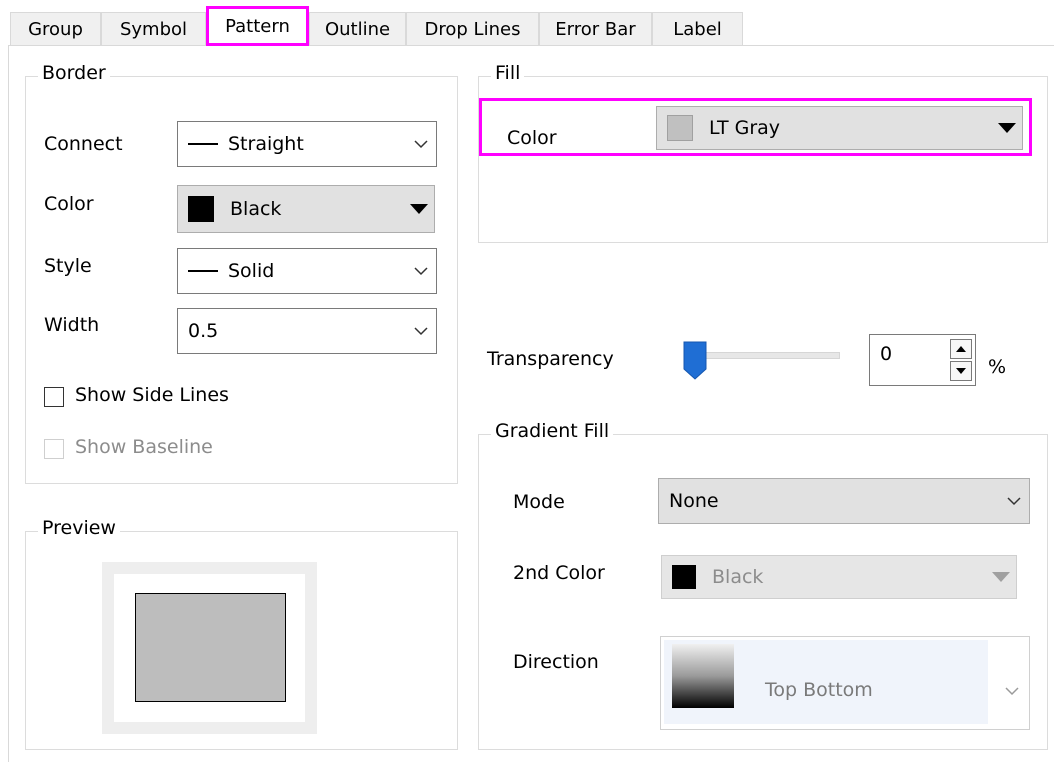 The width and height of the screenshot is (1054, 762). I want to click on width-value: 0.5, so click(203, 331).